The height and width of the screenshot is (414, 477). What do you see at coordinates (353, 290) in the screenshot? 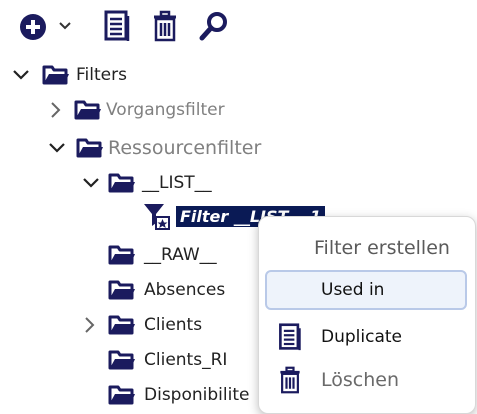
I see `menu-label-used-in: Used in` at bounding box center [353, 290].